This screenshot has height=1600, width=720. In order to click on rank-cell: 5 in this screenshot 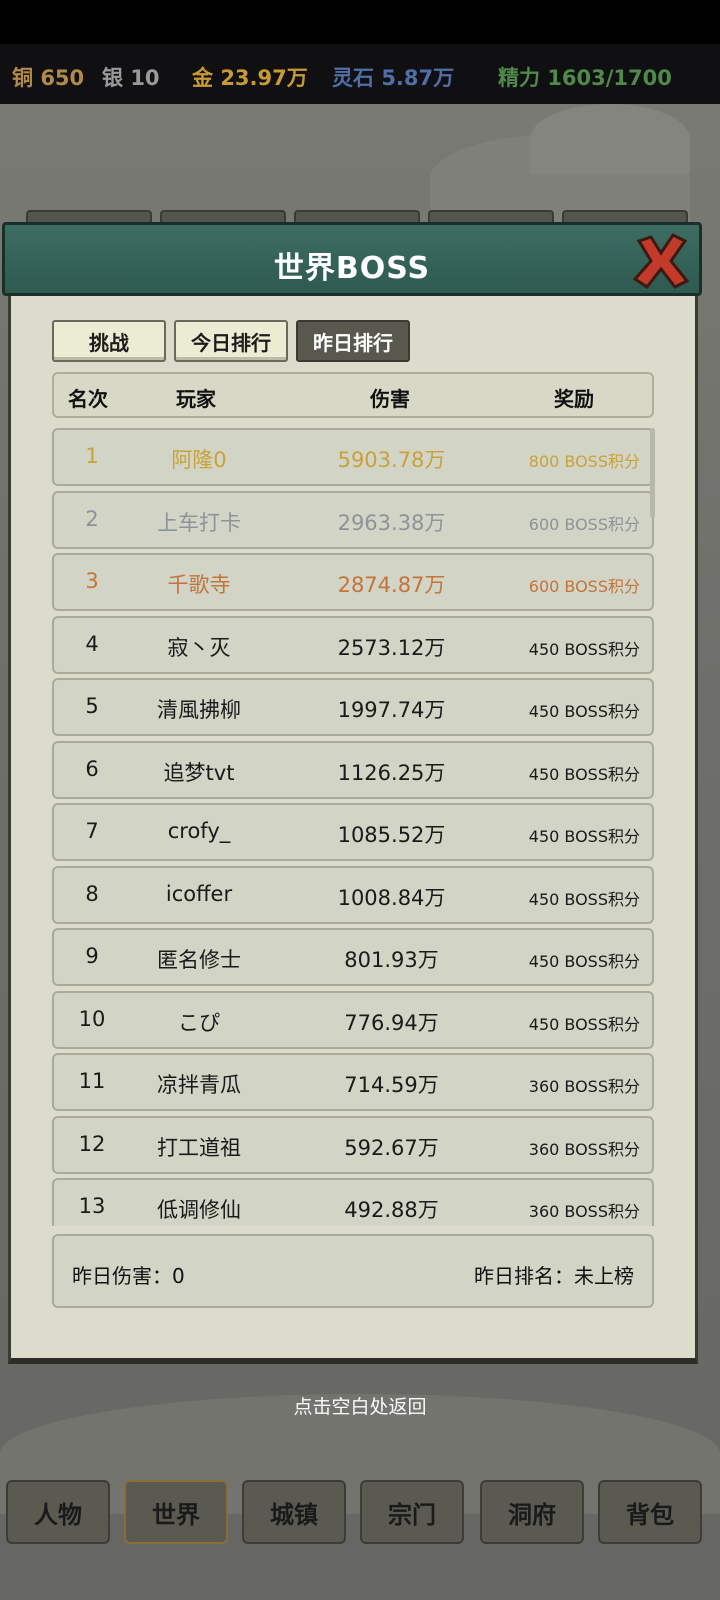, I will do `click(92, 706)`.